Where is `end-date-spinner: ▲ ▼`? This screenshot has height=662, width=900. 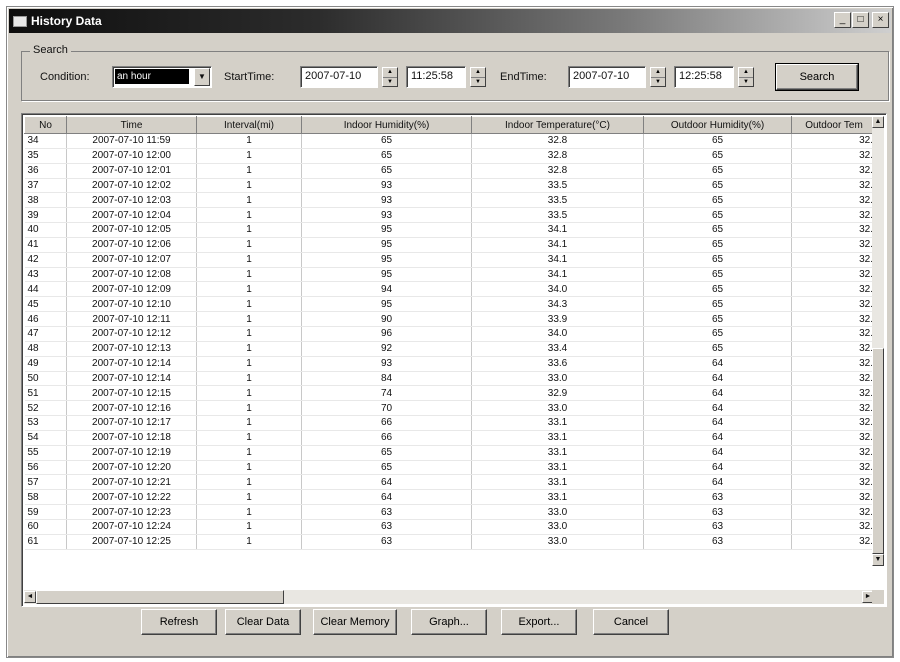
end-date-spinner: ▲ ▼ is located at coordinates (658, 77).